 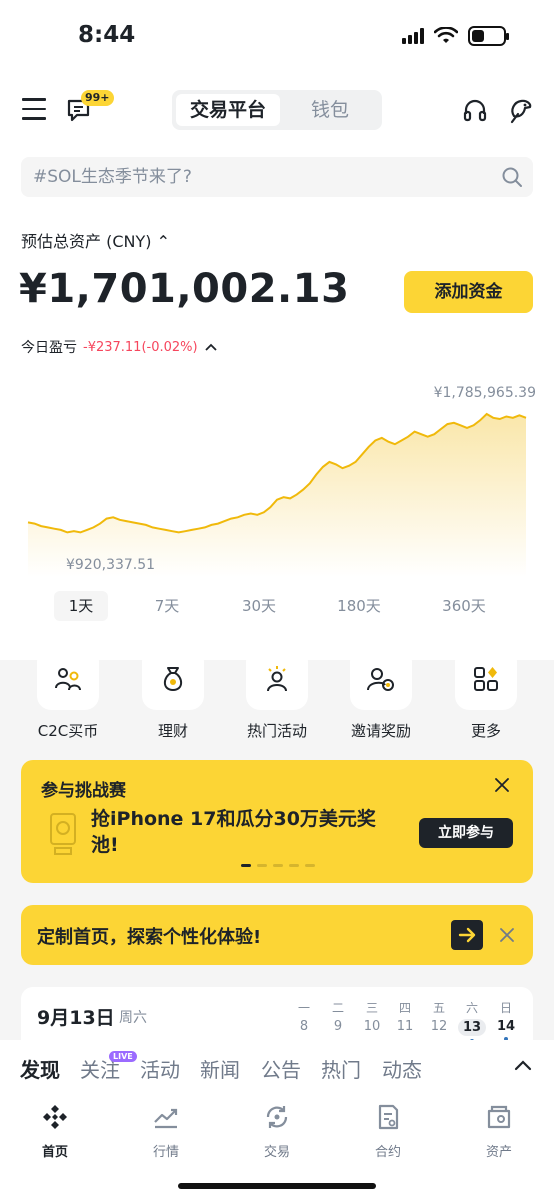 I want to click on search-icon, so click(x=512, y=177).